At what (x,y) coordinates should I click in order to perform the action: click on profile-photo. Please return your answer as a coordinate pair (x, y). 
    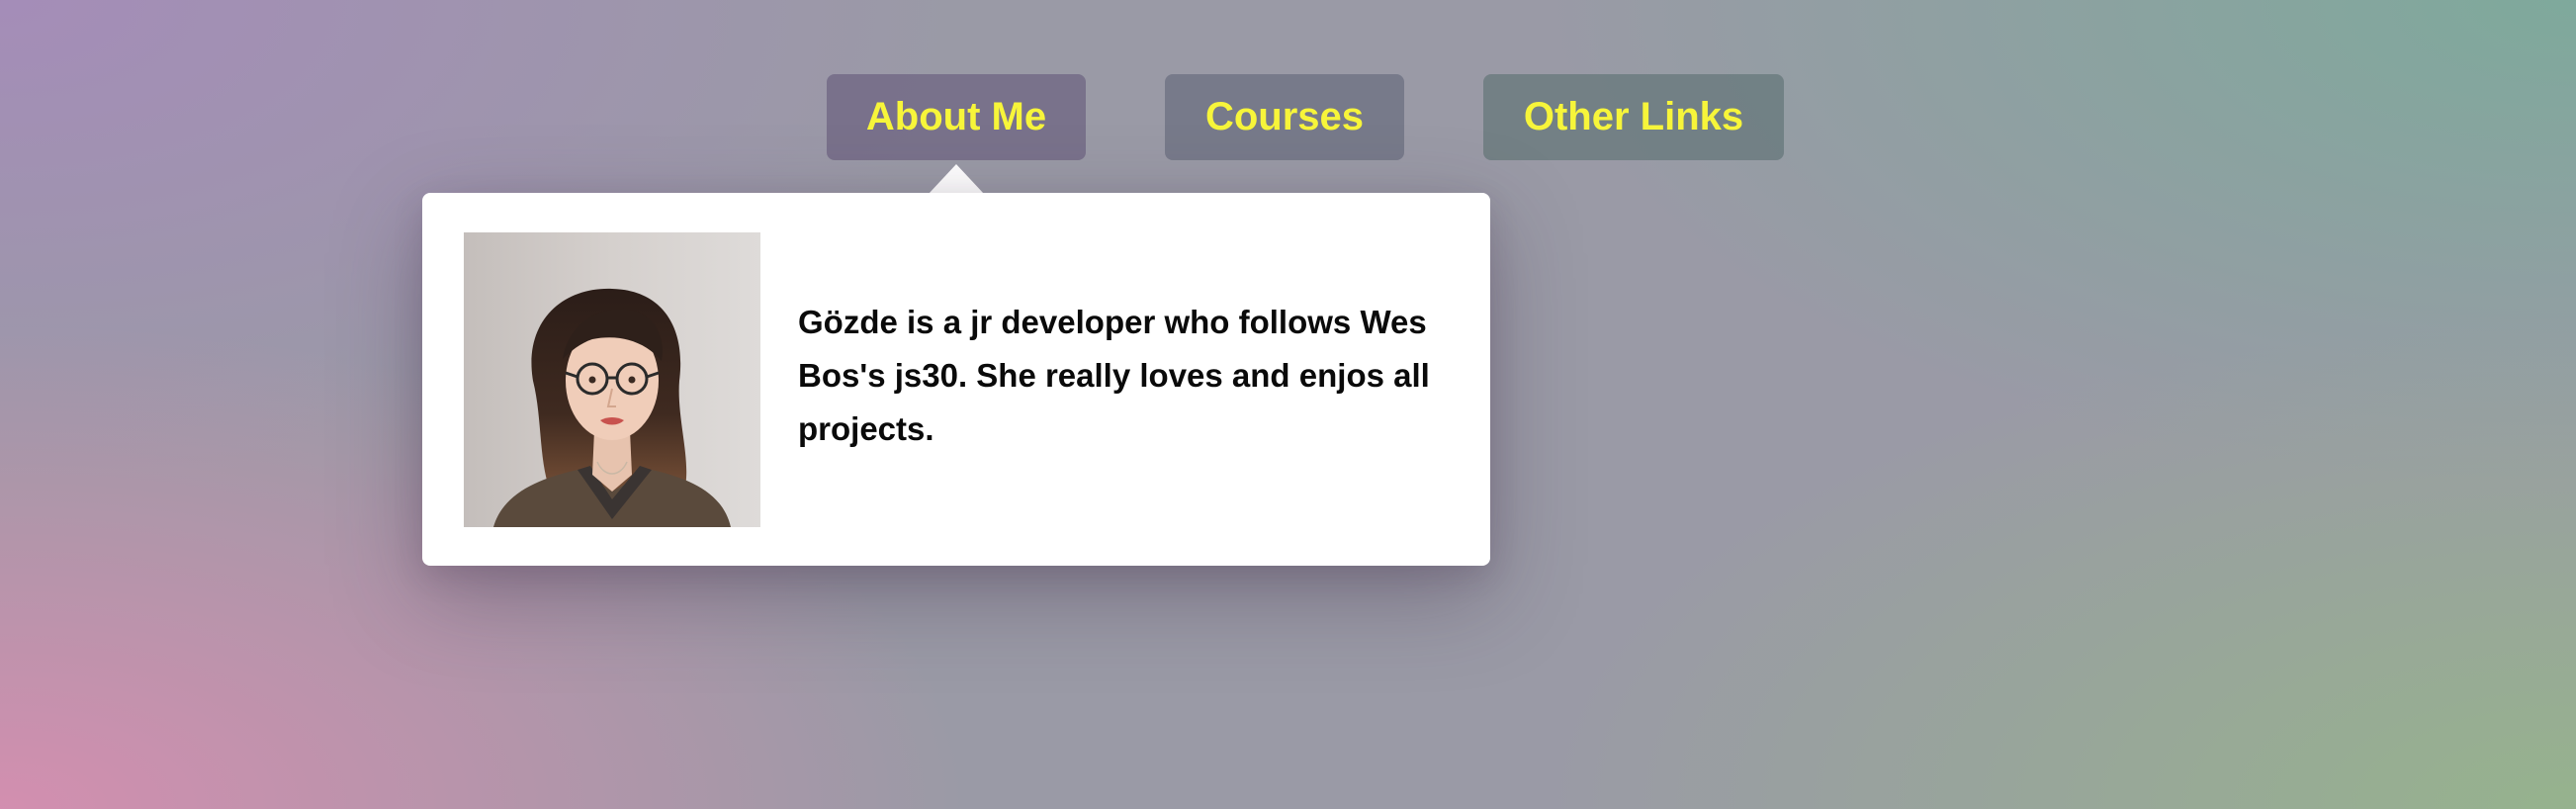
    Looking at the image, I should click on (612, 379).